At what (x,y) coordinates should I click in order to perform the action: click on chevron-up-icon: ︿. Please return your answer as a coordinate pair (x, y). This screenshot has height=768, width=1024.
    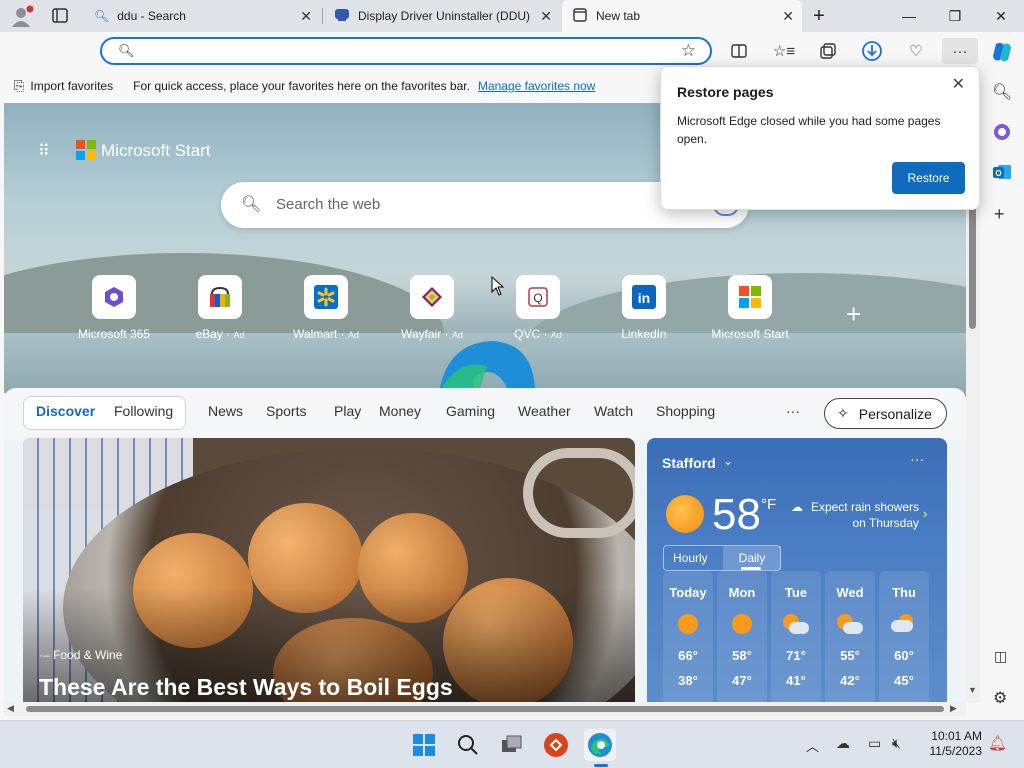
    Looking at the image, I should click on (812, 745).